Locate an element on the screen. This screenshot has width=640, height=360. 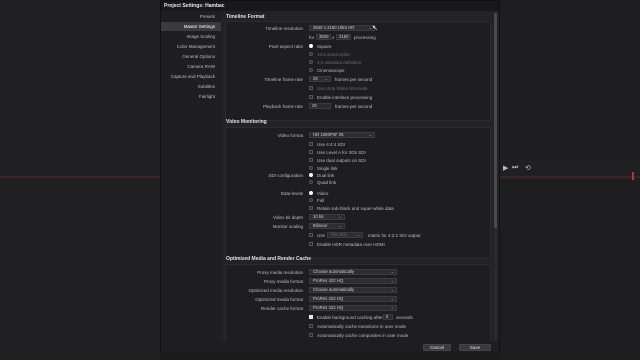
monitor-scaling-dropdown: Bilinear ⌄ is located at coordinates (327, 226).